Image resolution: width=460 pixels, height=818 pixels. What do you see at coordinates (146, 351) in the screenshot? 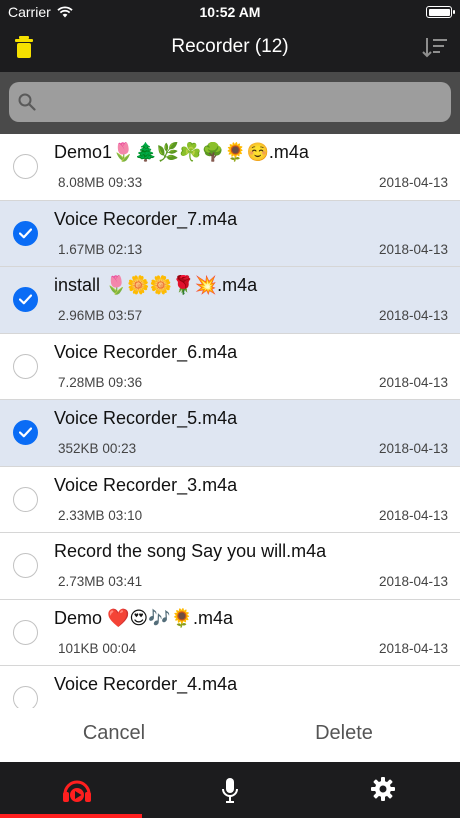
I see `recording-name: Voice Recorder_6.m4a` at bounding box center [146, 351].